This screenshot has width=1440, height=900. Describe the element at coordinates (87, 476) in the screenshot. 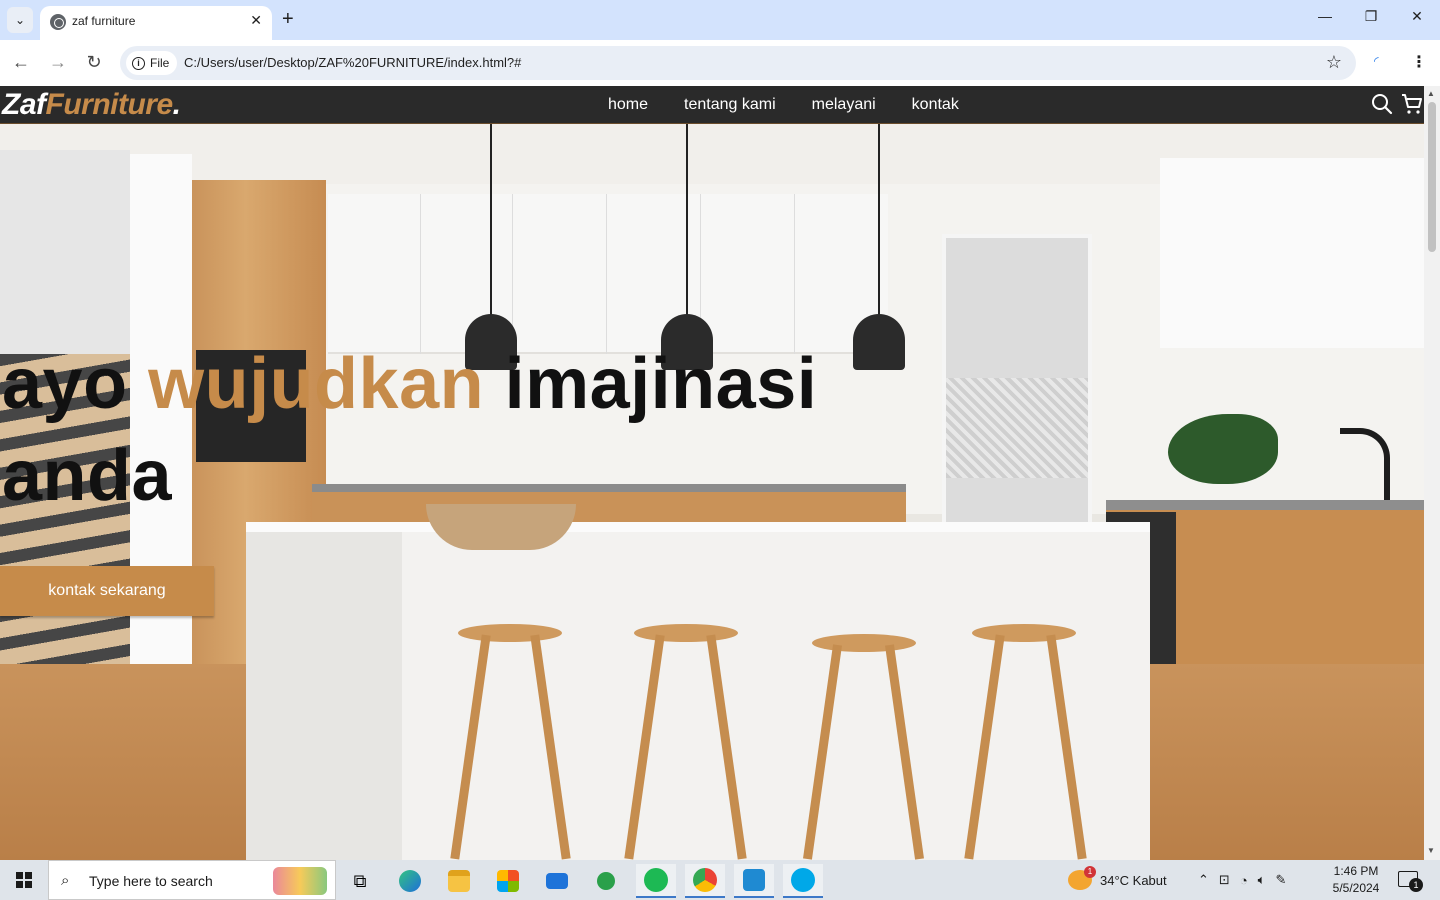

I see `hero-word-anda: anda` at that location.